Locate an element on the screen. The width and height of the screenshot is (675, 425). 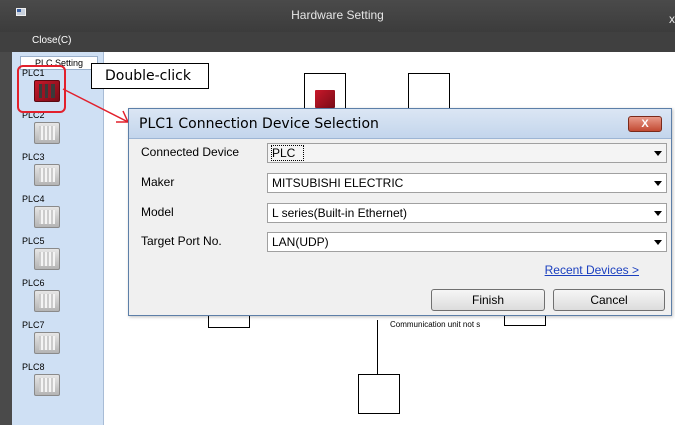
diagram-empty-node is located at coordinates (429, 93).